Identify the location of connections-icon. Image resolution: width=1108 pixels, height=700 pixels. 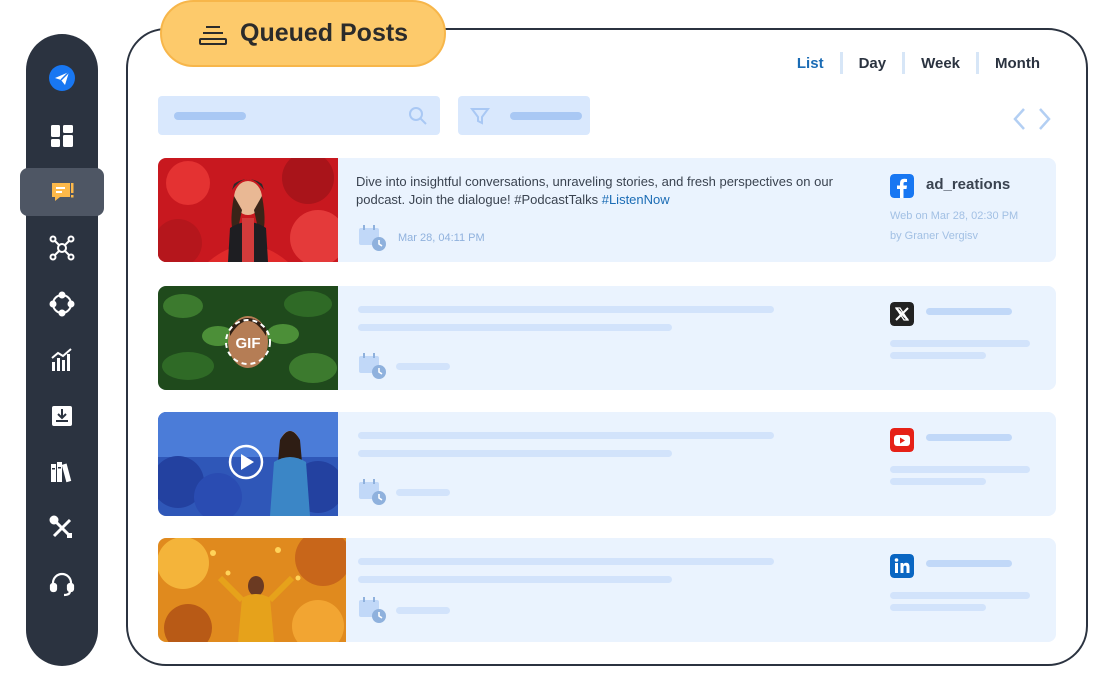
(62, 304).